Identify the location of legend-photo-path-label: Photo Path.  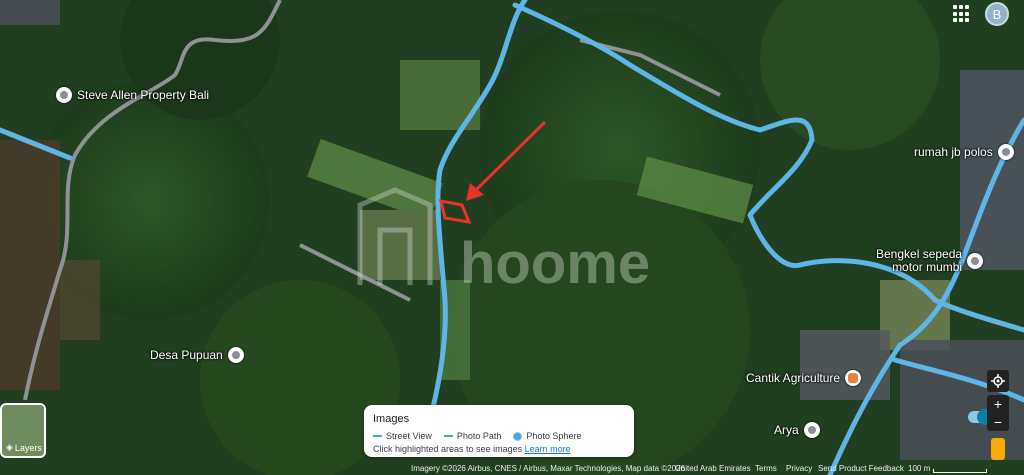
(479, 436).